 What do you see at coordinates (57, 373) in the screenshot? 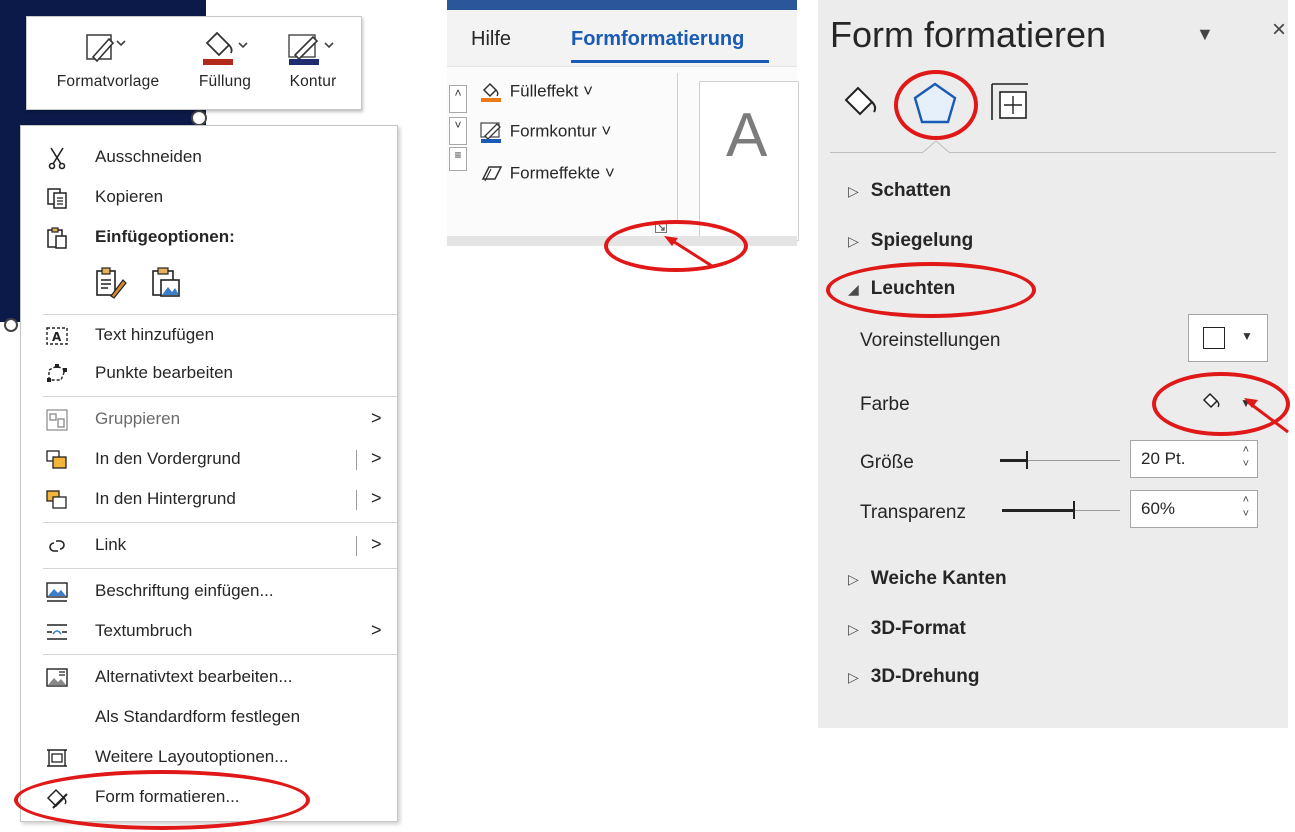
I see `edit-points-icon` at bounding box center [57, 373].